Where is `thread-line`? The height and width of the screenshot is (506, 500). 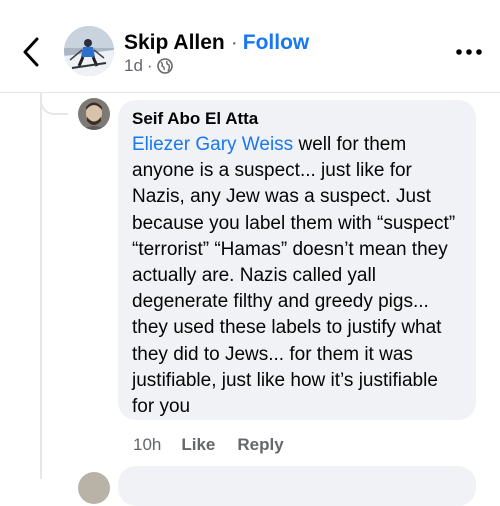 thread-line is located at coordinates (41, 286).